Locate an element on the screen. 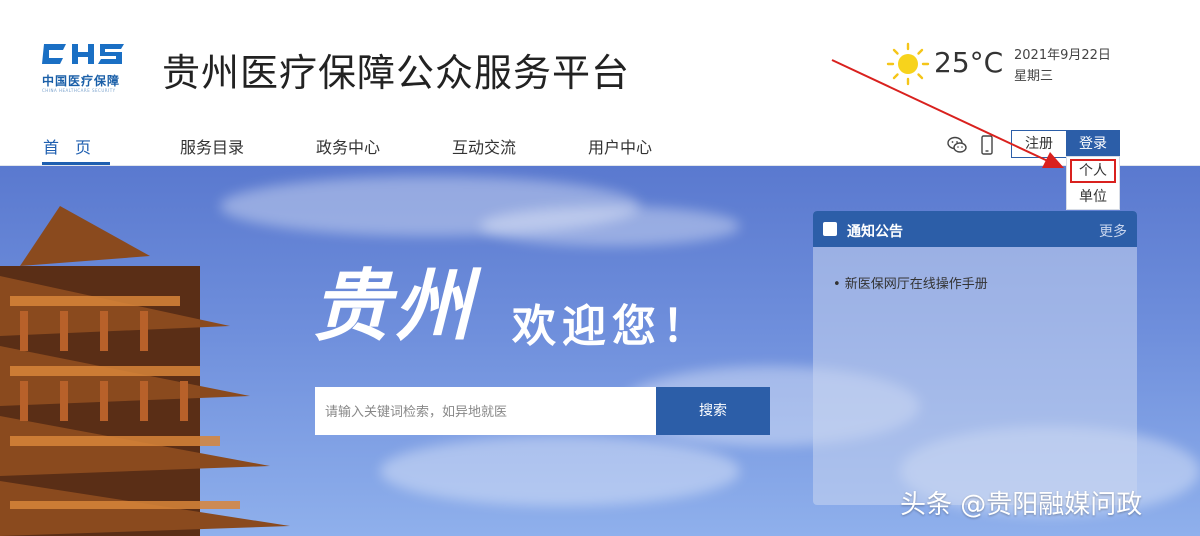  nav-item-user-center: 用户中心 is located at coordinates (620, 146).